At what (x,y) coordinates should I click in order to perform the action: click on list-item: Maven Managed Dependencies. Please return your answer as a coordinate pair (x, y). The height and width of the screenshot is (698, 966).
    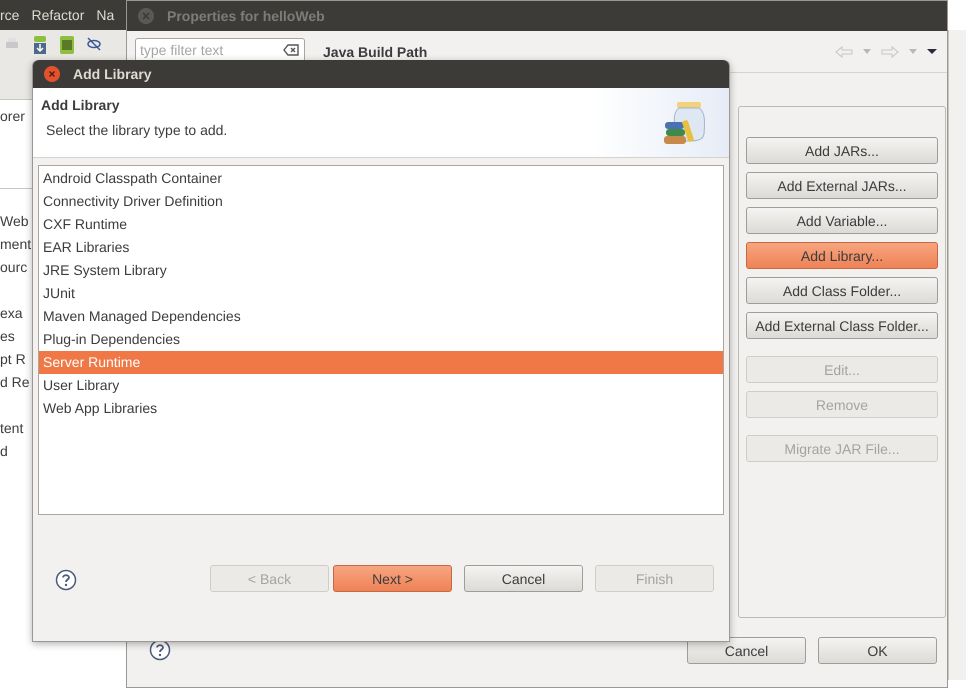
    Looking at the image, I should click on (381, 316).